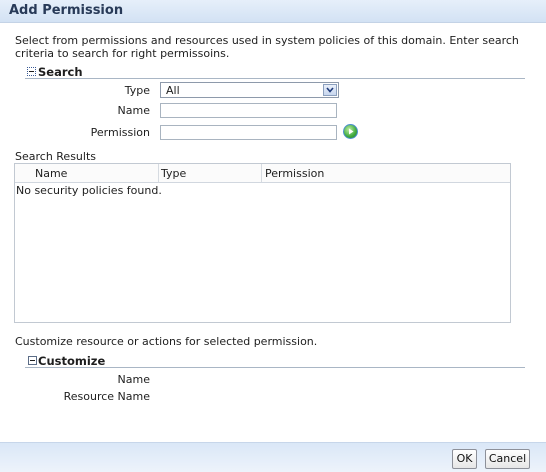 The width and height of the screenshot is (546, 472). Describe the element at coordinates (60, 72) in the screenshot. I see `search-heading: Search` at that location.